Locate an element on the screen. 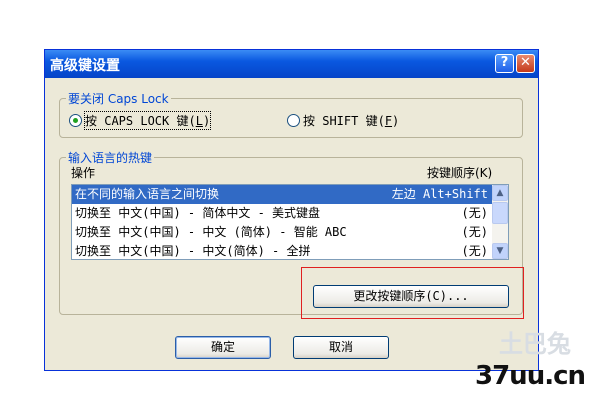 The image size is (599, 401). list-scrollbar: ▲ ▼ is located at coordinates (500, 222).